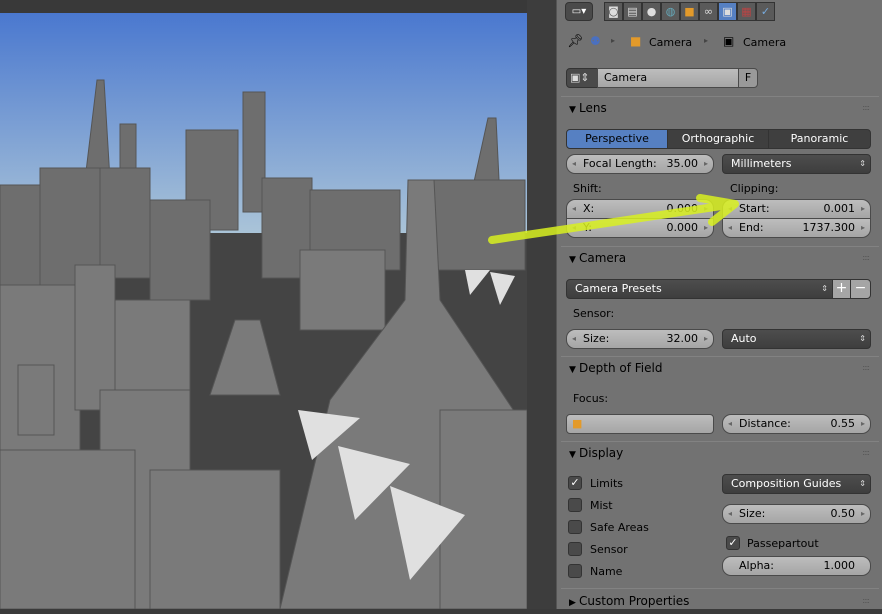 This screenshot has height=614, width=882. I want to click on field-label: End:, so click(751, 227).